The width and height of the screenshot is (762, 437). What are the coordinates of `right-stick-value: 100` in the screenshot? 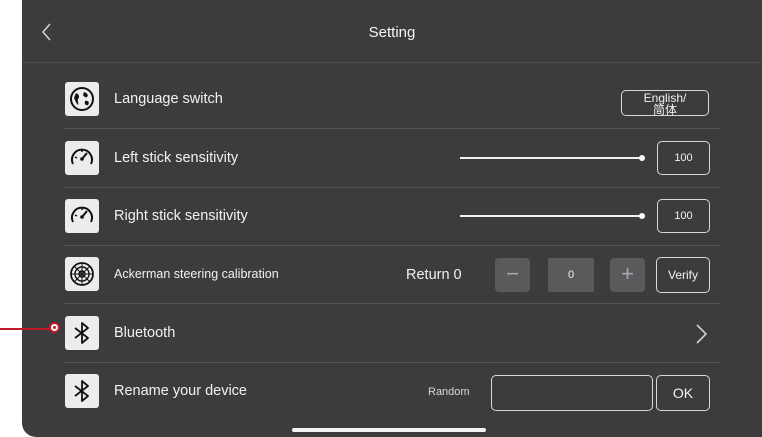 It's located at (683, 216).